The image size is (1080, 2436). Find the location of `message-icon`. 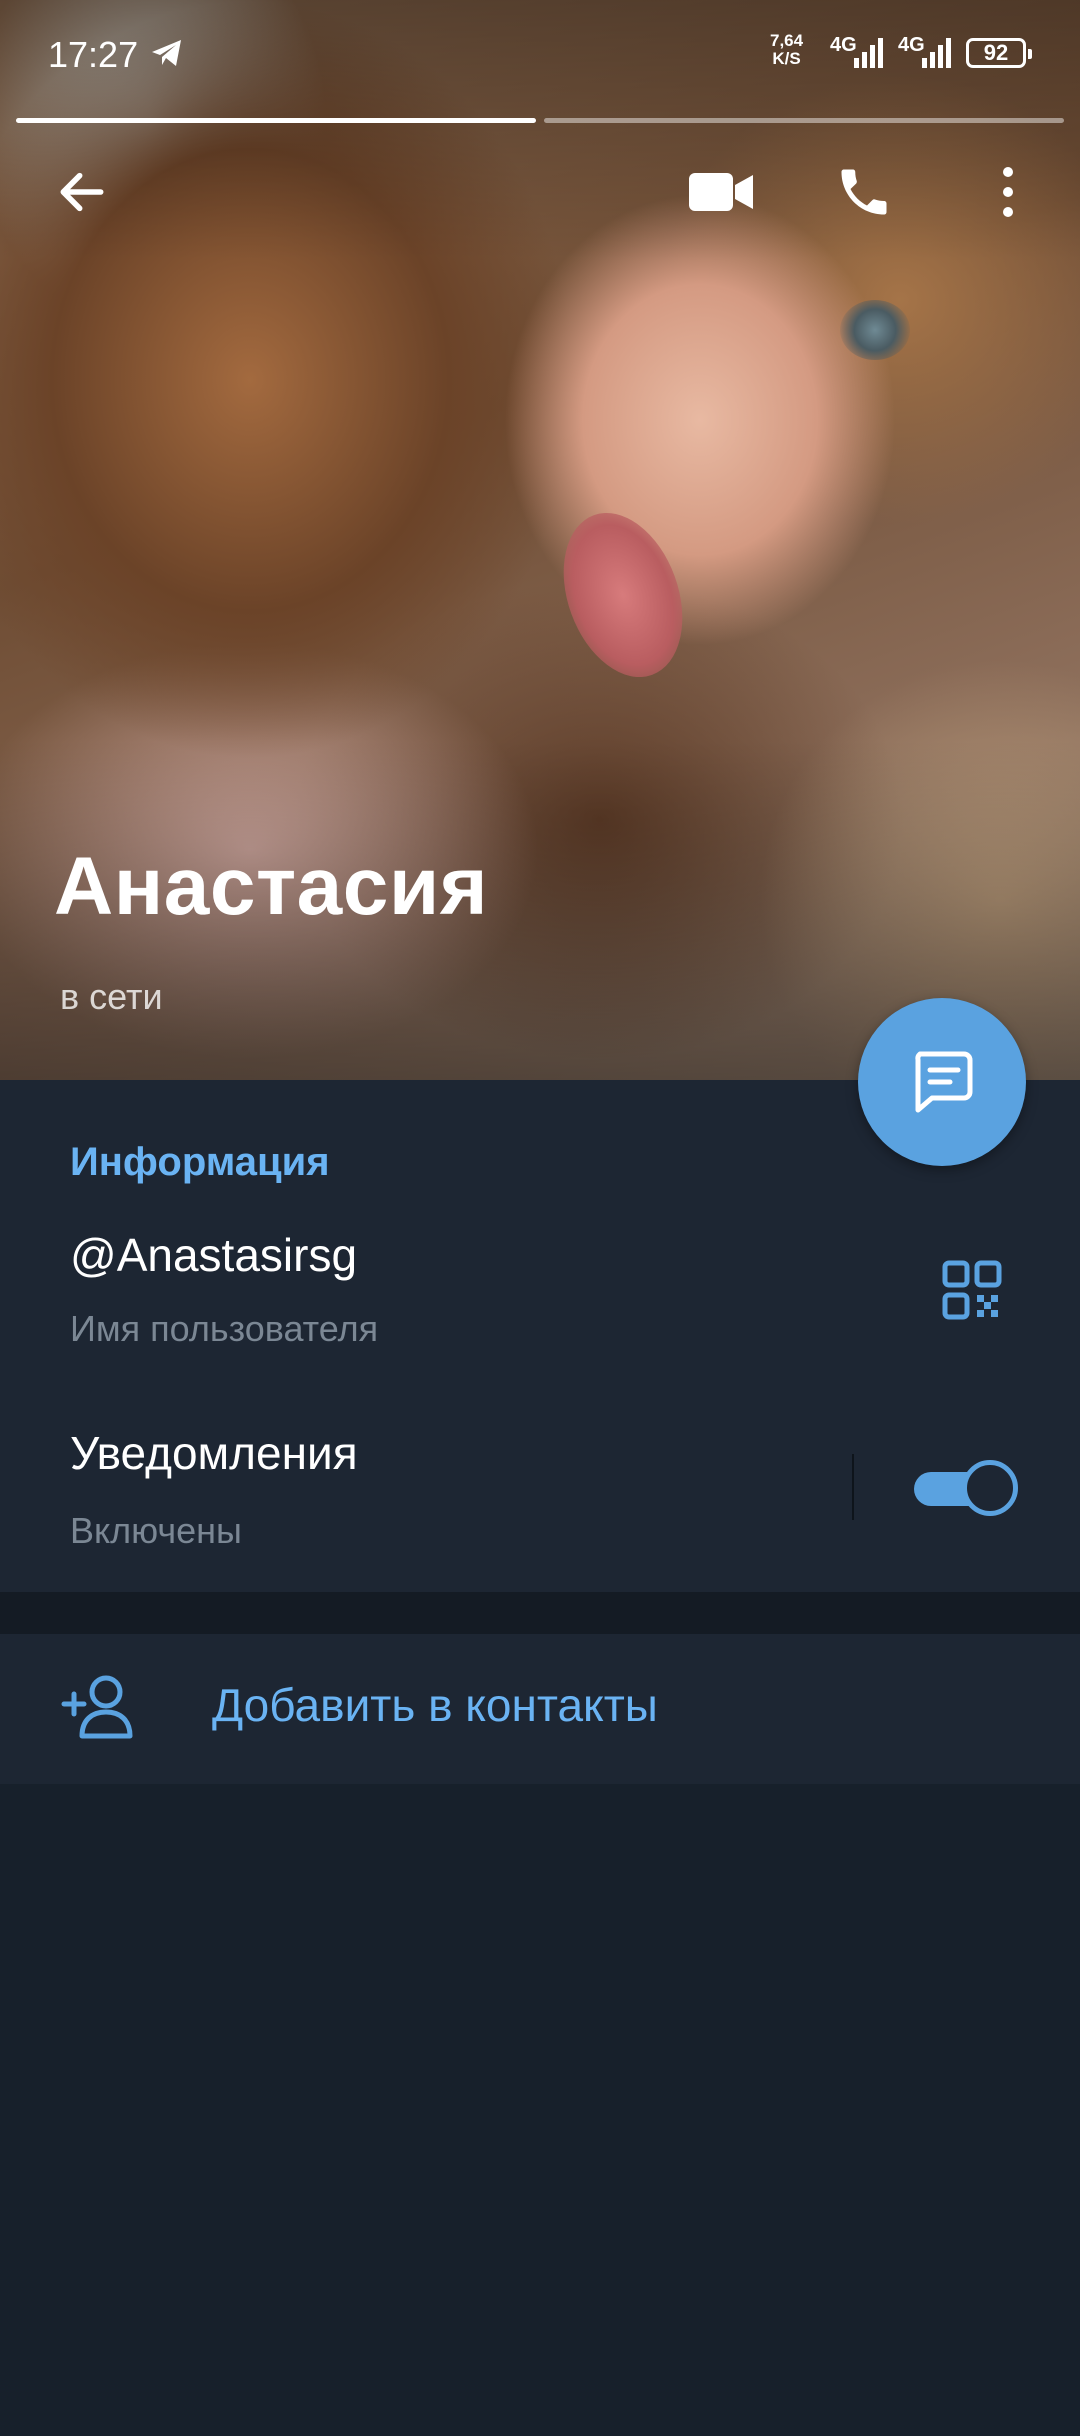

message-icon is located at coordinates (944, 1082).